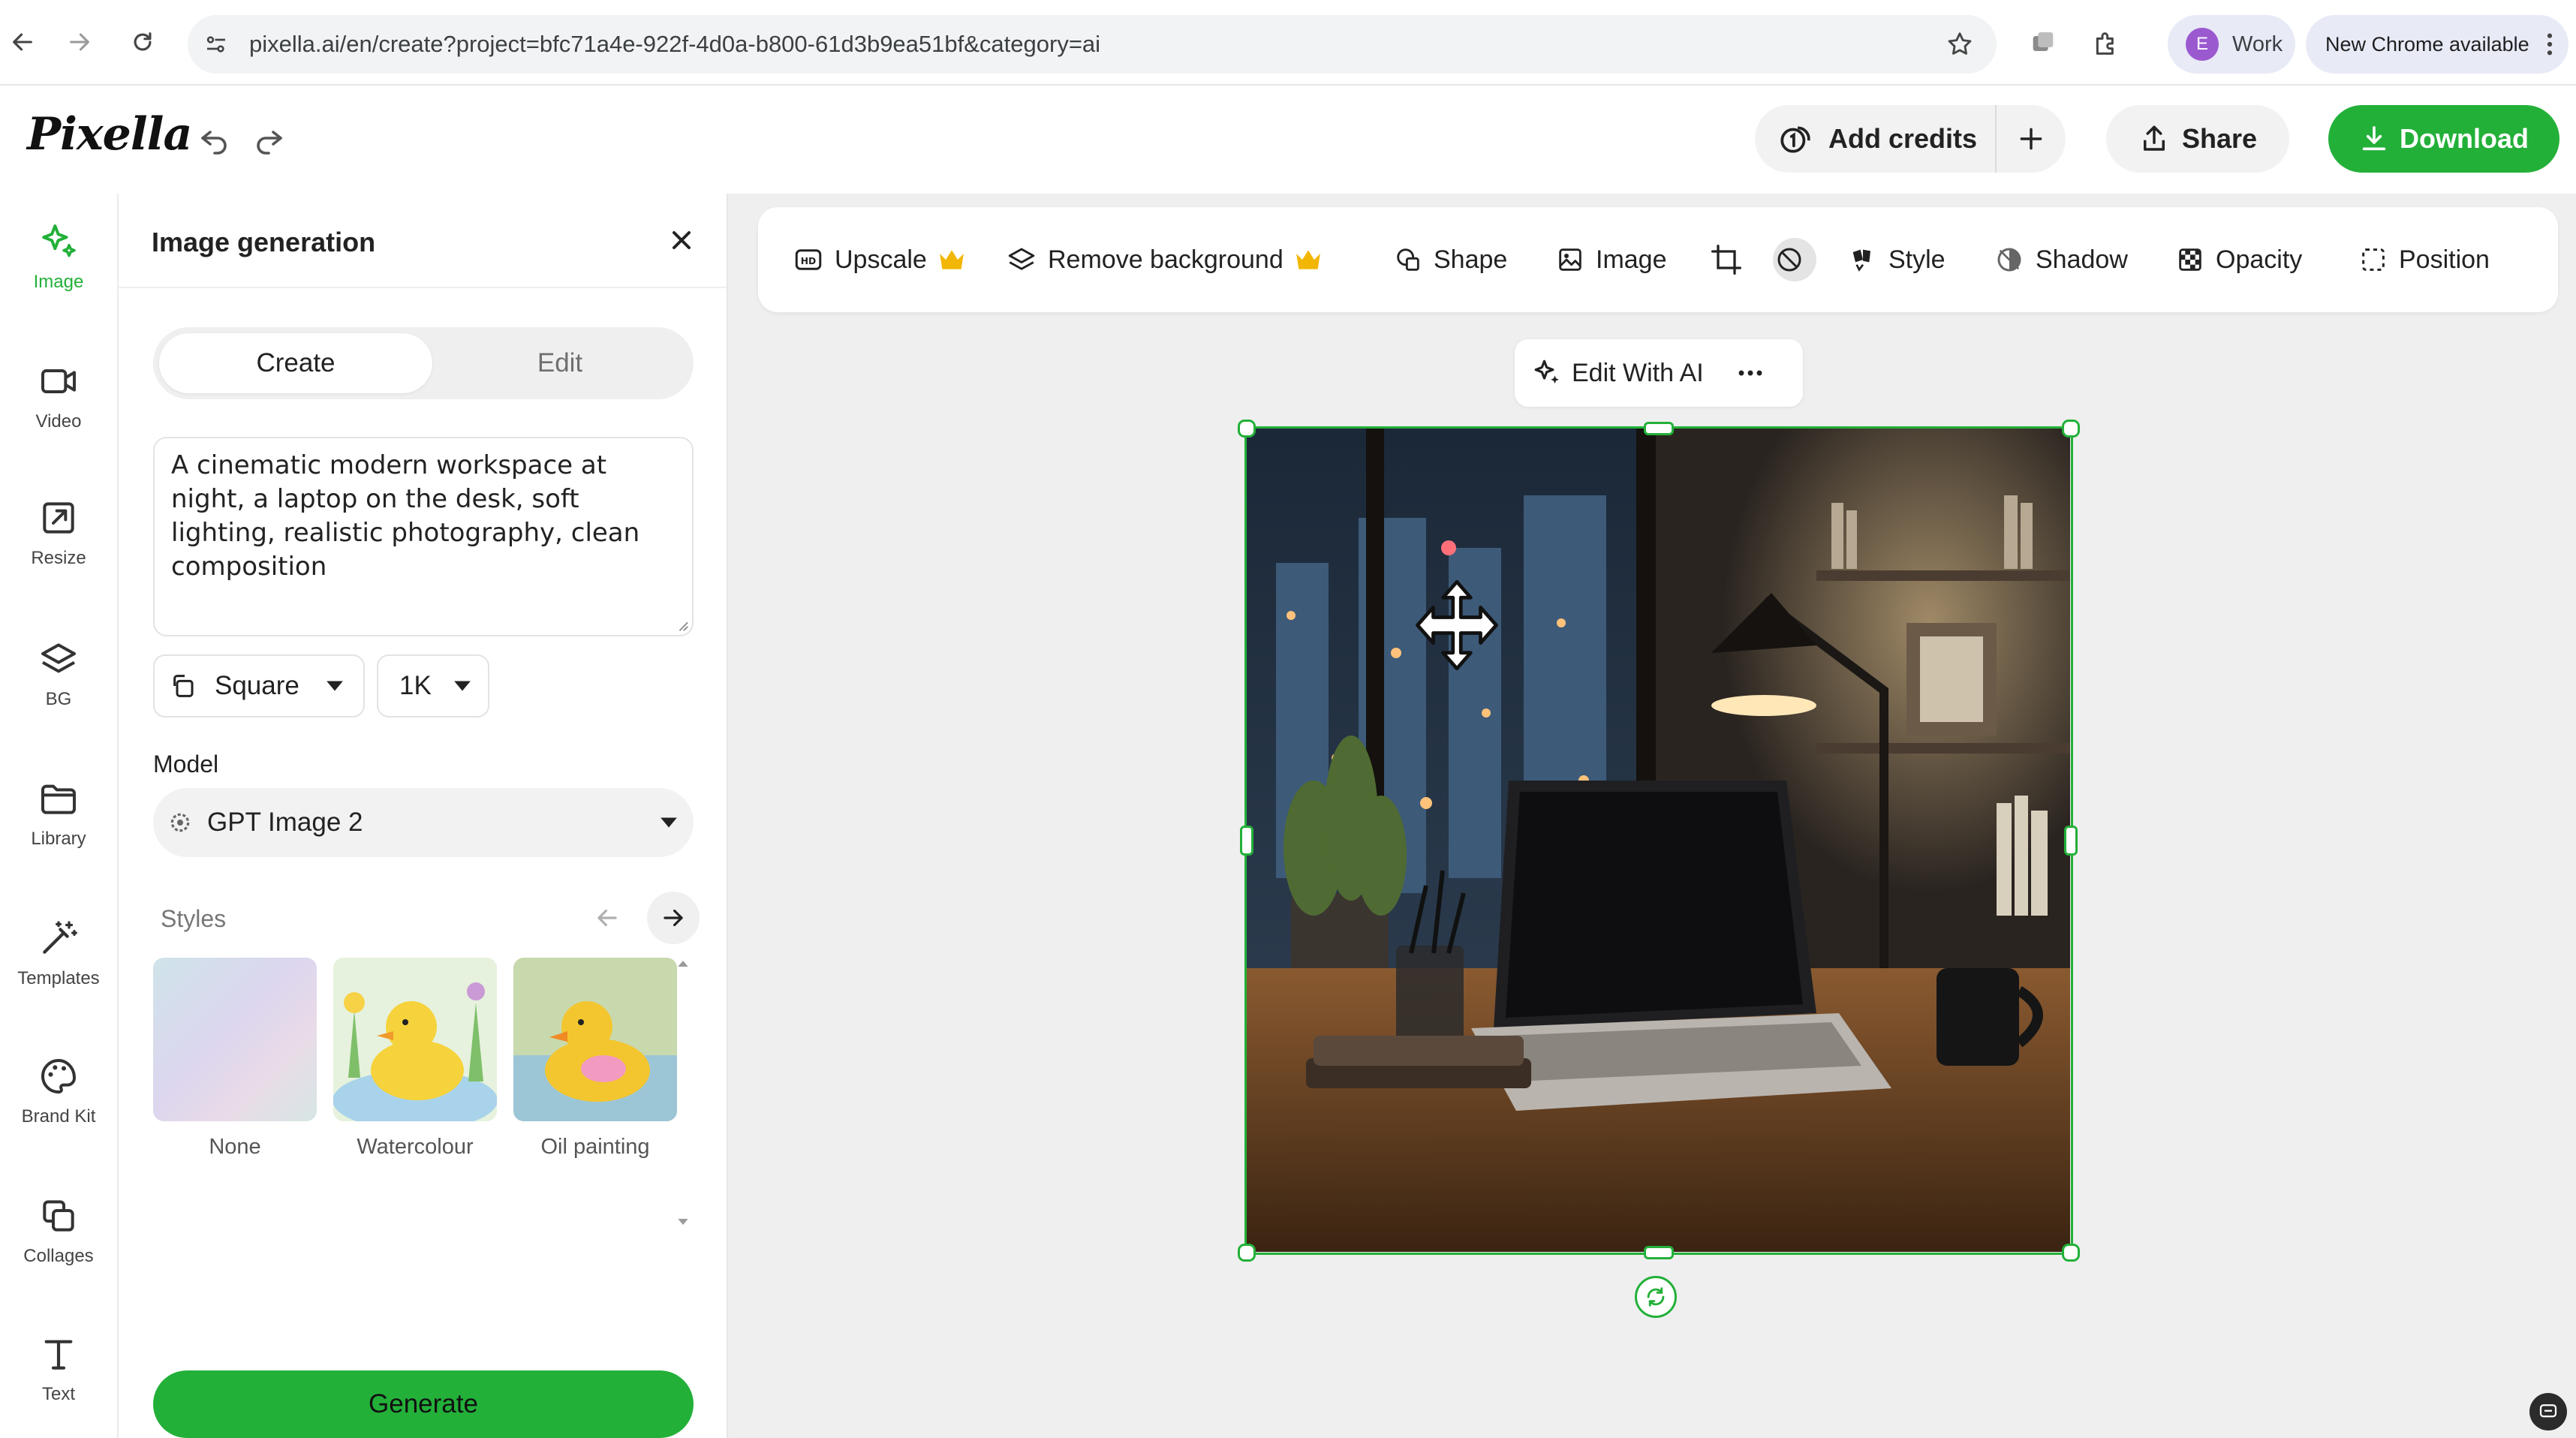  I want to click on model-heading: Model, so click(186, 764).